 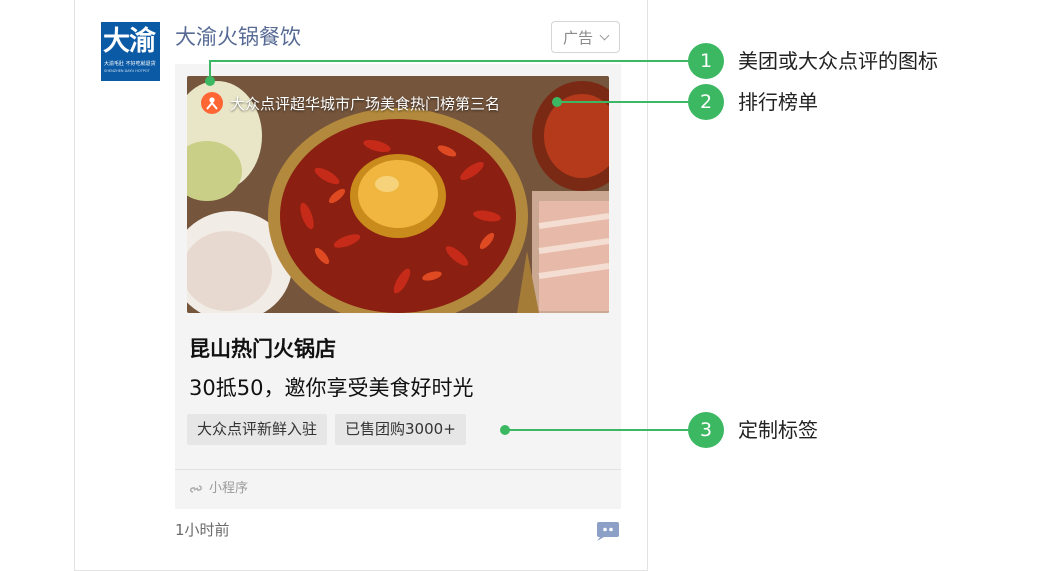 I want to click on avatar: 大渝 大渝毛肚 不好吃就退货 SHENZHEN DAYU HOTPOT, so click(x=130, y=51).